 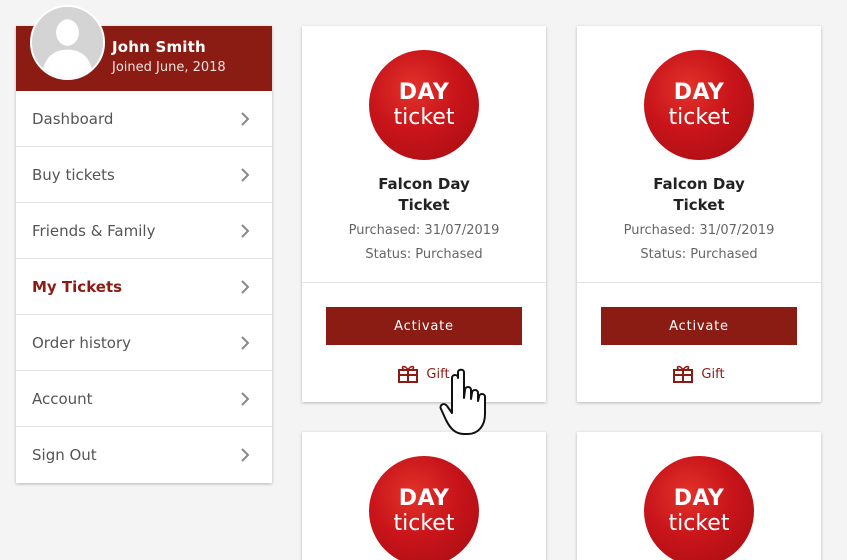 I want to click on user-silhouette-icon, so click(x=67, y=42).